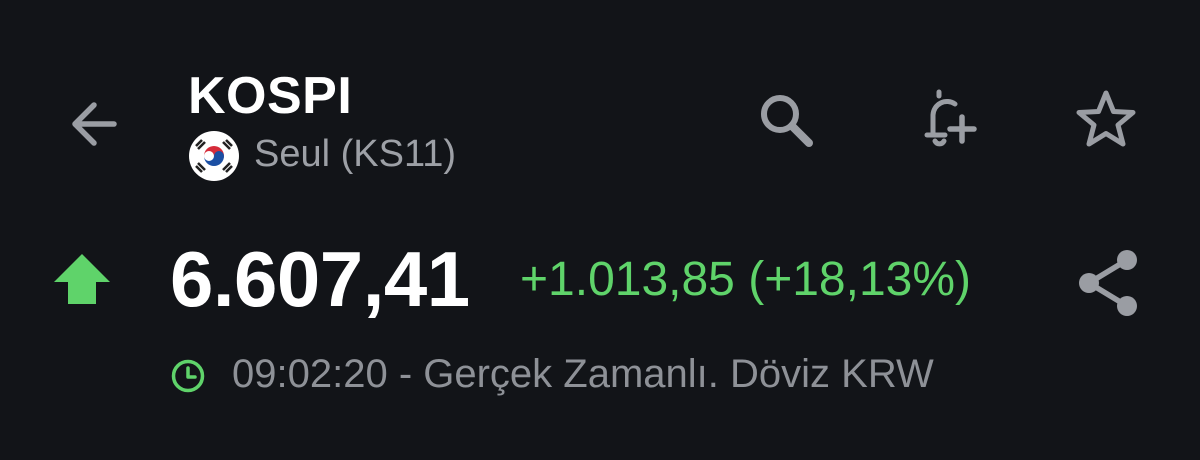 Image resolution: width=1200 pixels, height=460 pixels. What do you see at coordinates (214, 156) in the screenshot?
I see `south-korea-flag-icon` at bounding box center [214, 156].